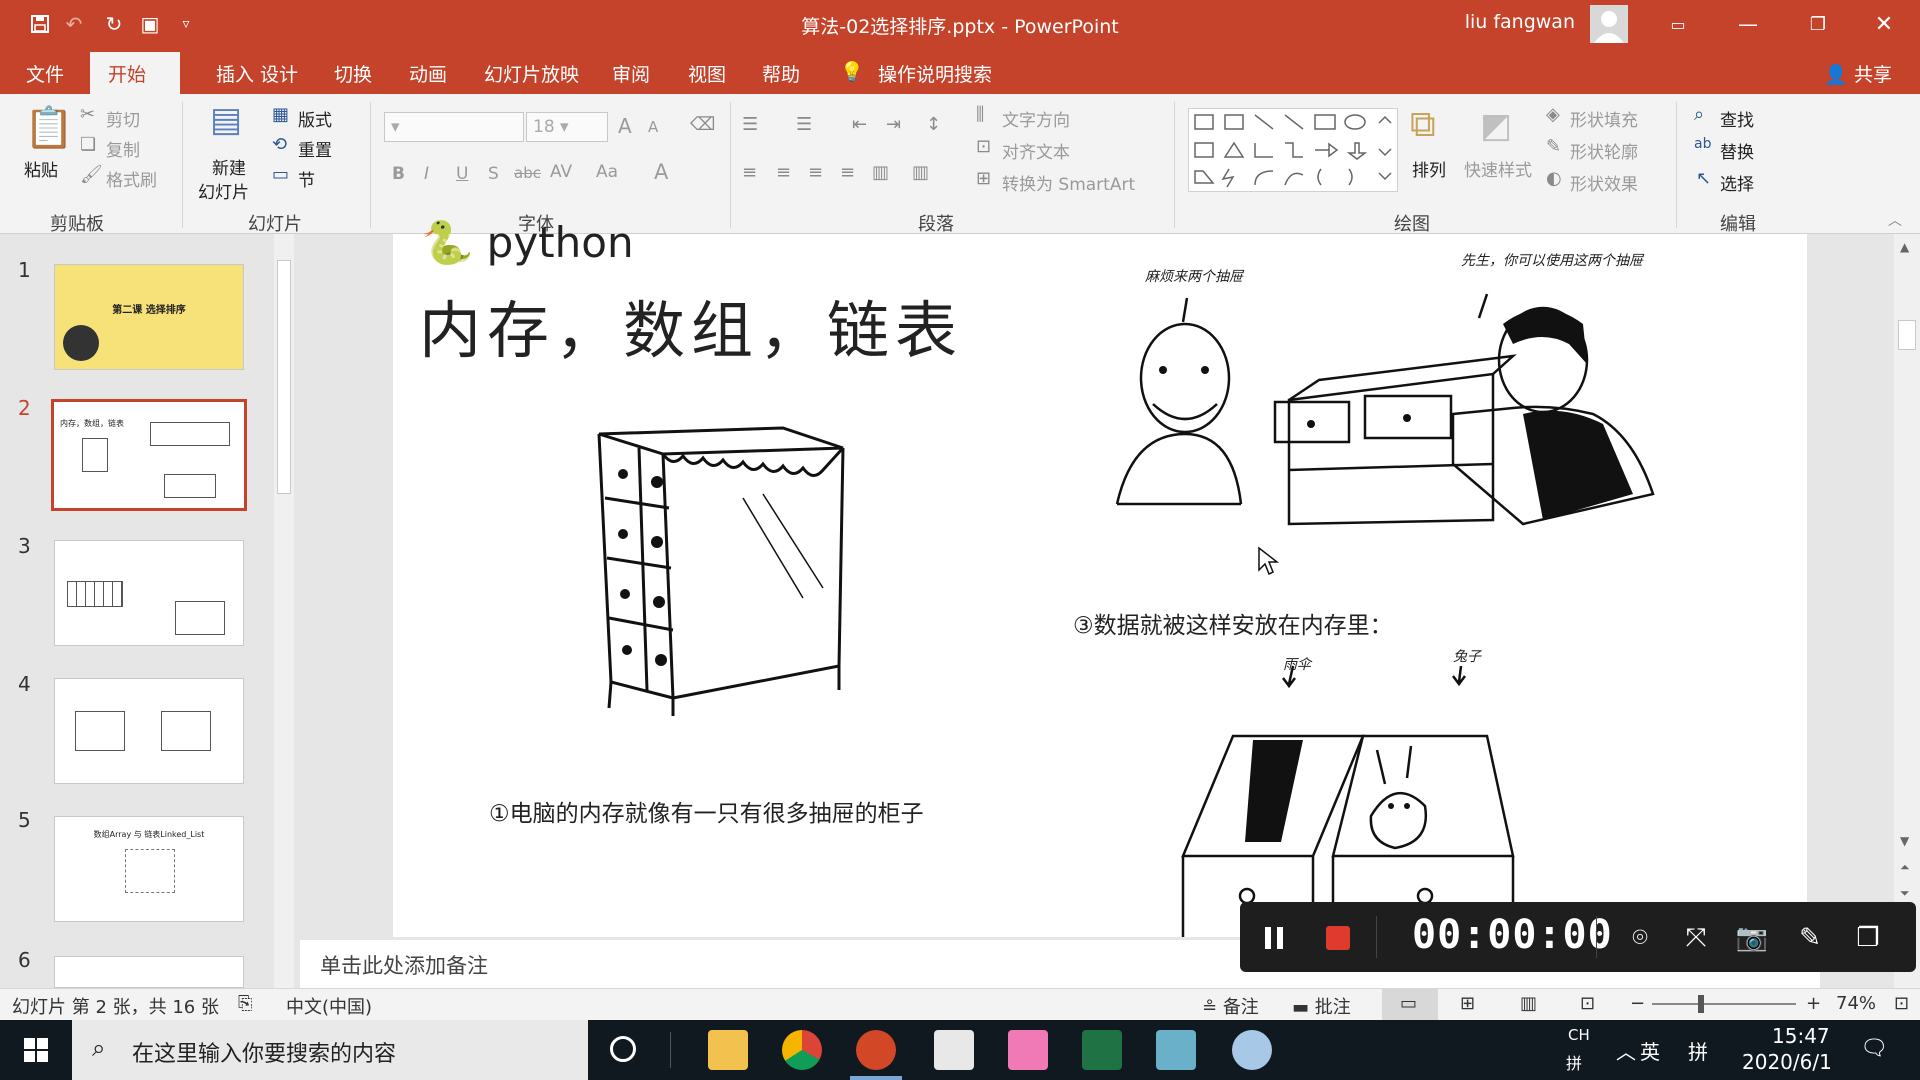 Image resolution: width=1920 pixels, height=1080 pixels. Describe the element at coordinates (454, 127) in the screenshot. I see `font-name-field: ▾` at that location.